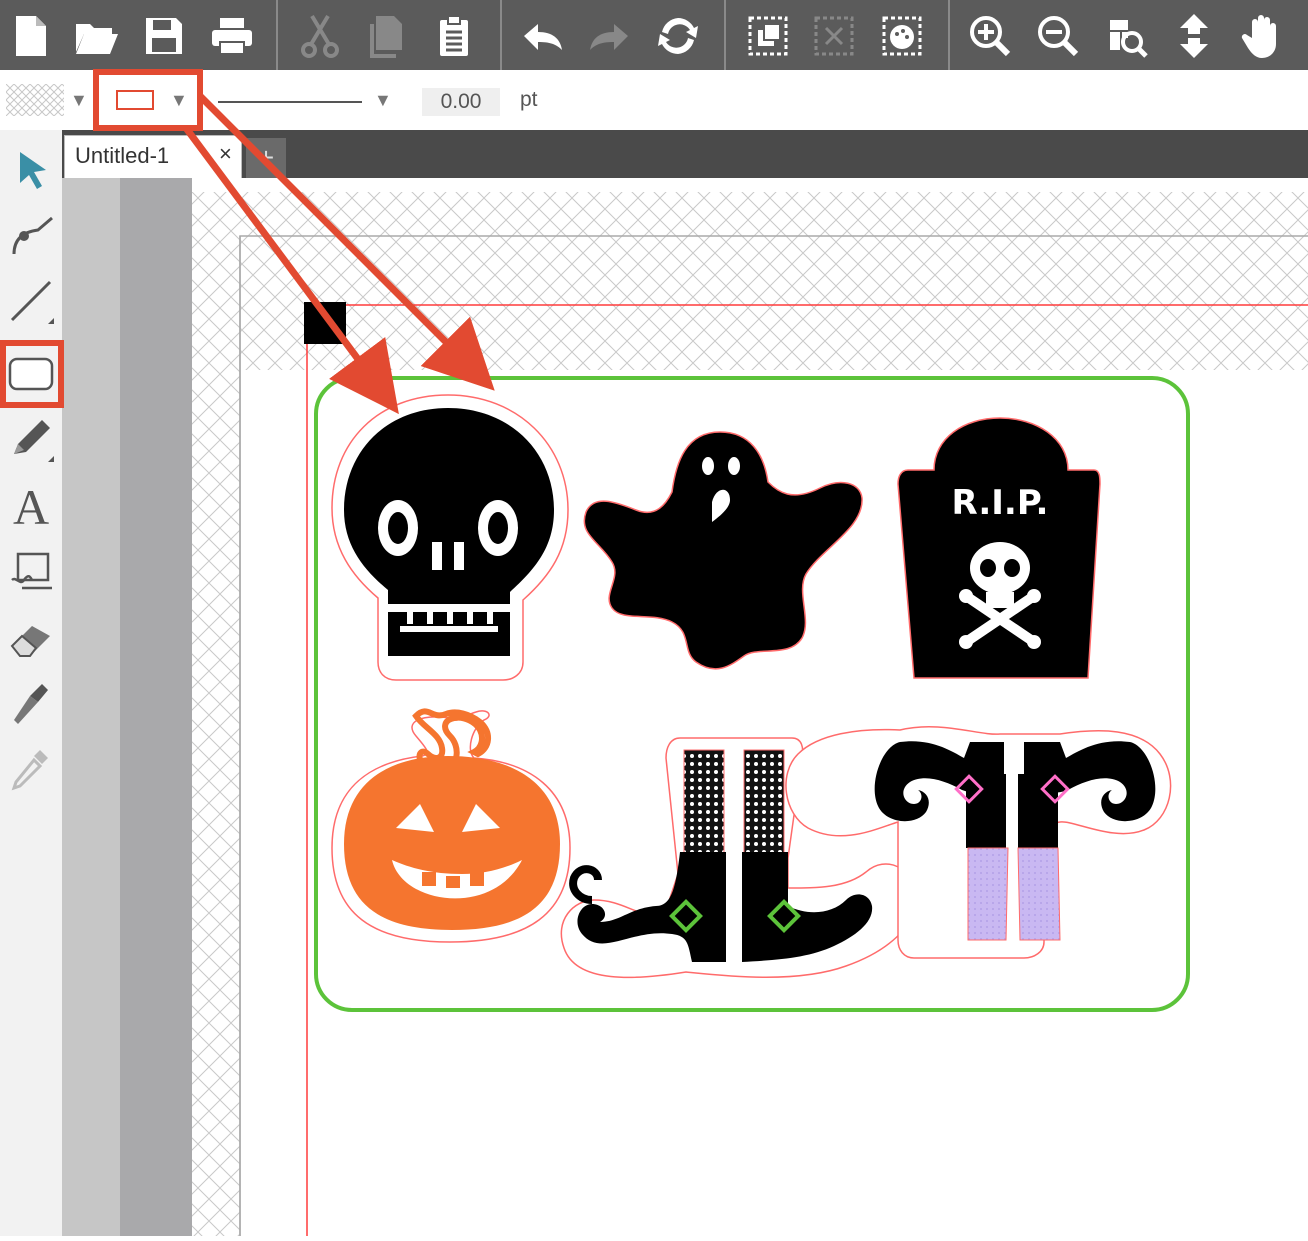  Describe the element at coordinates (834, 36) in the screenshot. I see `ungroup-icon` at that location.